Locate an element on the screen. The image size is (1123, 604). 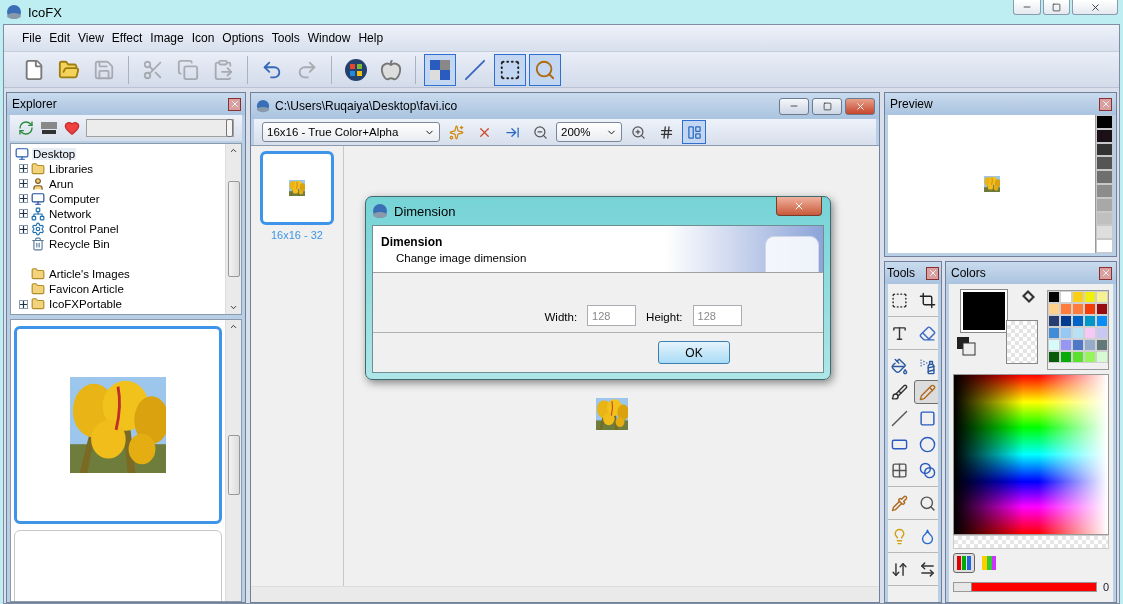
tree-item: Arun is located at coordinates (61, 183).